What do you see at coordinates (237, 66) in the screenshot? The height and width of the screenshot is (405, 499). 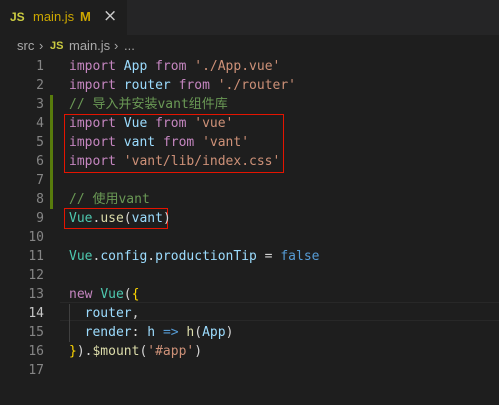 I see `code-token: './App.vue'` at bounding box center [237, 66].